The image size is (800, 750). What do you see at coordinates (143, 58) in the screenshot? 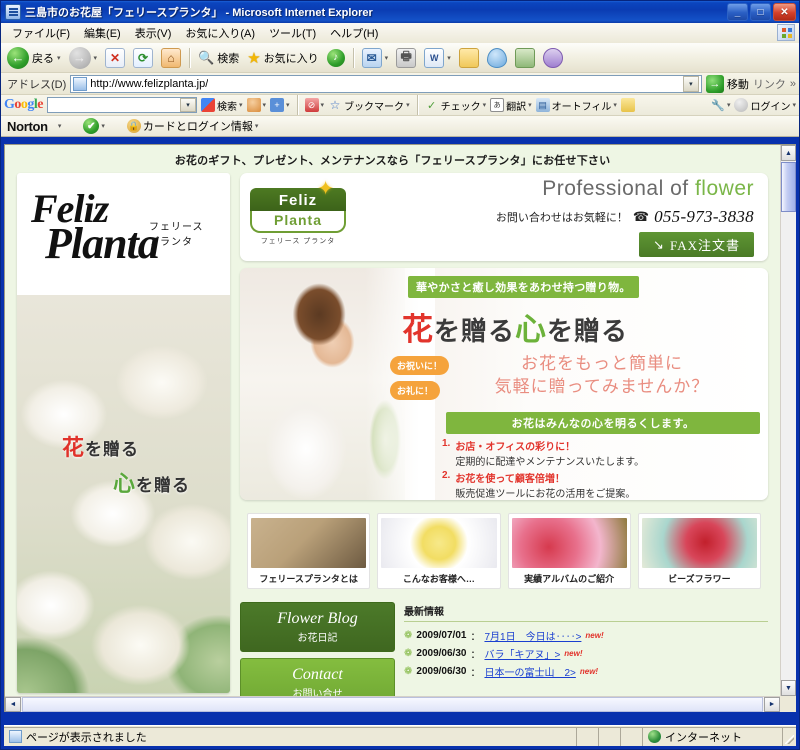
I see `refresh-button: ⟳` at bounding box center [143, 58].